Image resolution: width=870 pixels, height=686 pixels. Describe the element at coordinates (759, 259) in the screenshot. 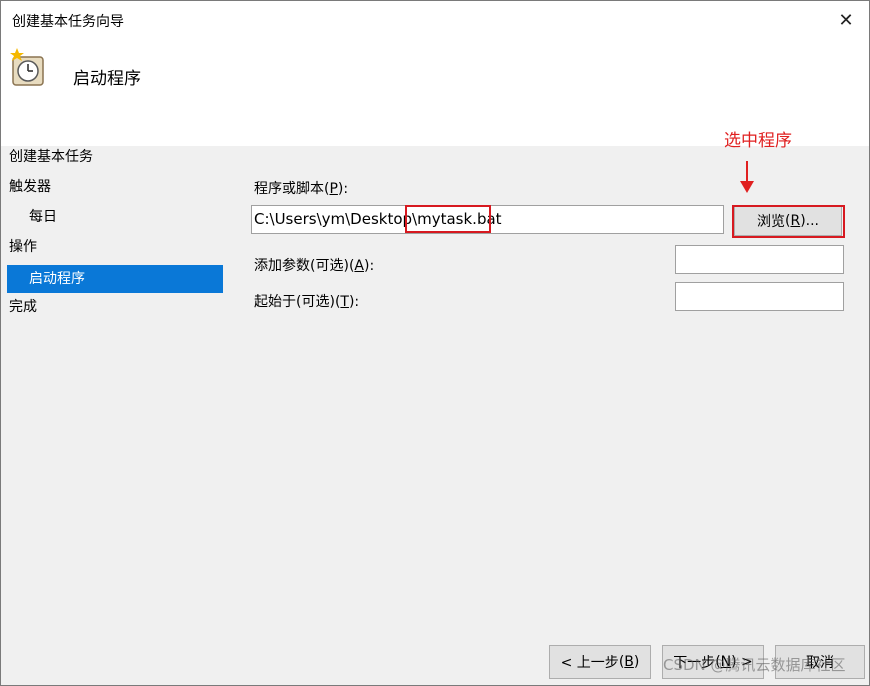

I see `args-input` at that location.